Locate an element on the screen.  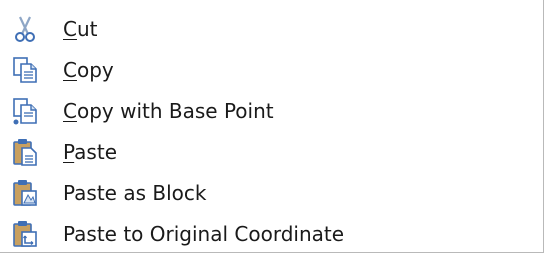
menu-item-copy-with-base-point: Copy with Base Point is located at coordinates (270, 111).